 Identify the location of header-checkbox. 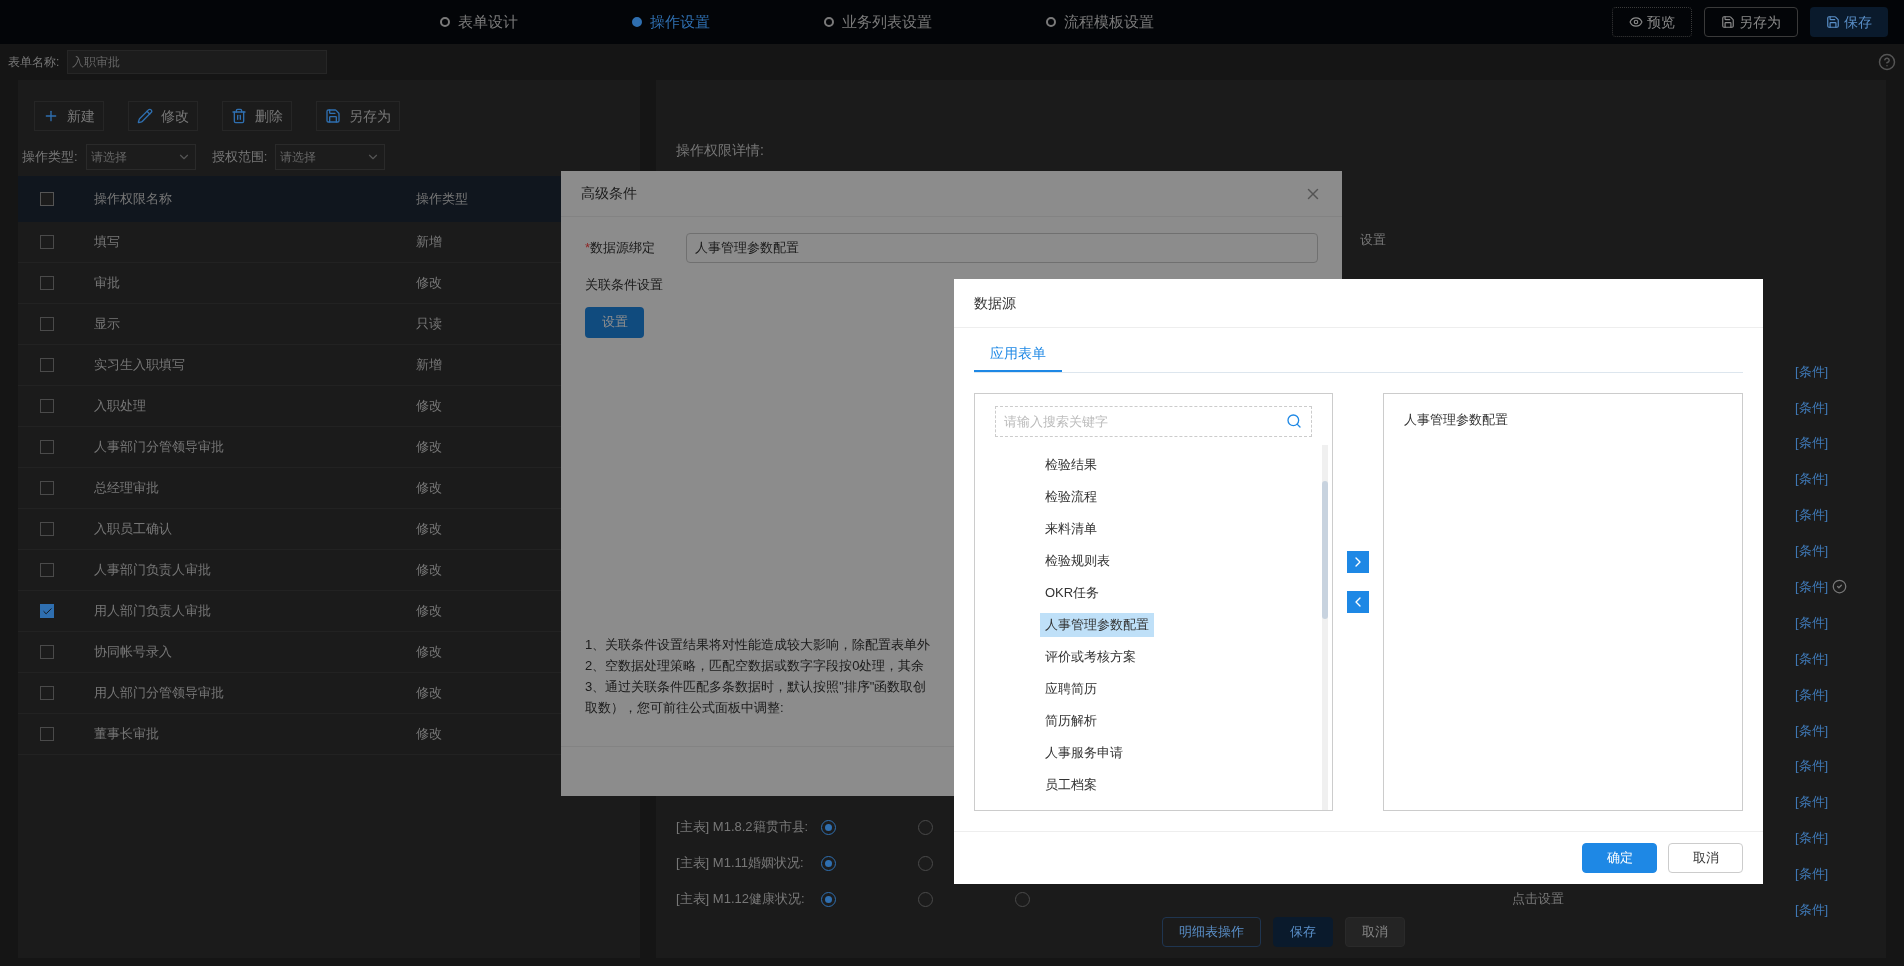
(47, 199).